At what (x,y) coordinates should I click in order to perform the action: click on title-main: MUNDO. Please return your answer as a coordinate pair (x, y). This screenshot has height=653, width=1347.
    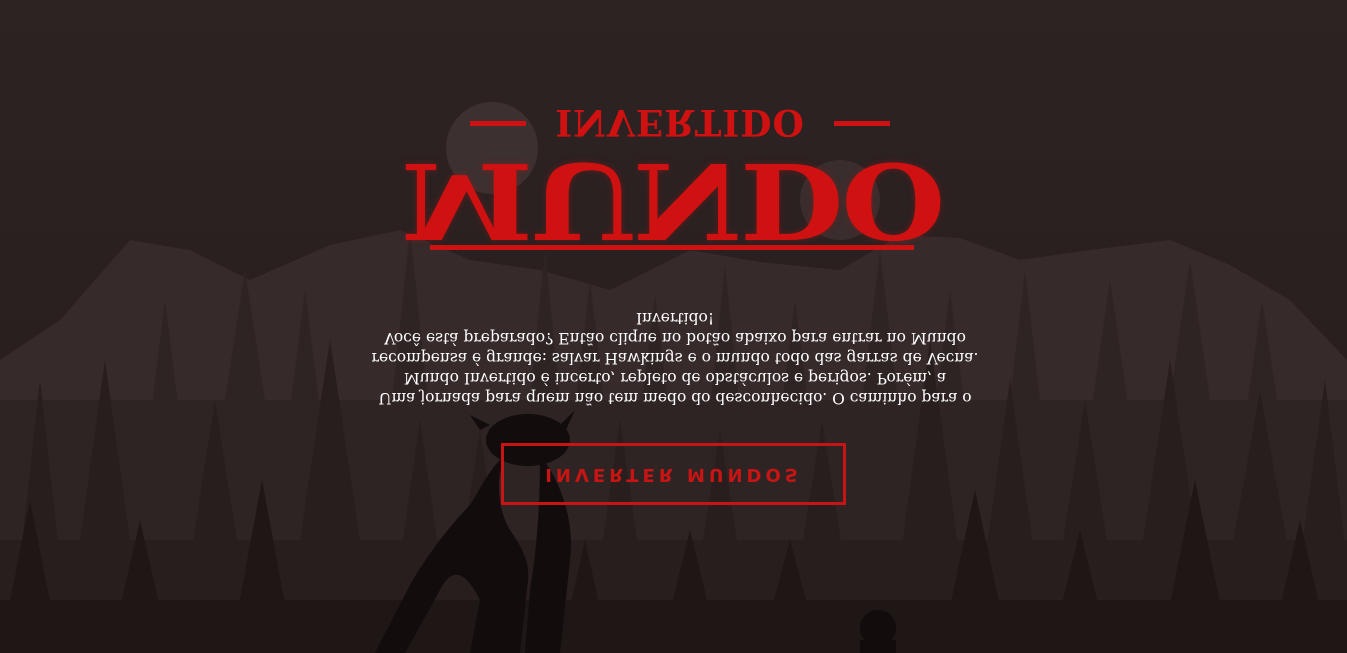
    Looking at the image, I should click on (672, 200).